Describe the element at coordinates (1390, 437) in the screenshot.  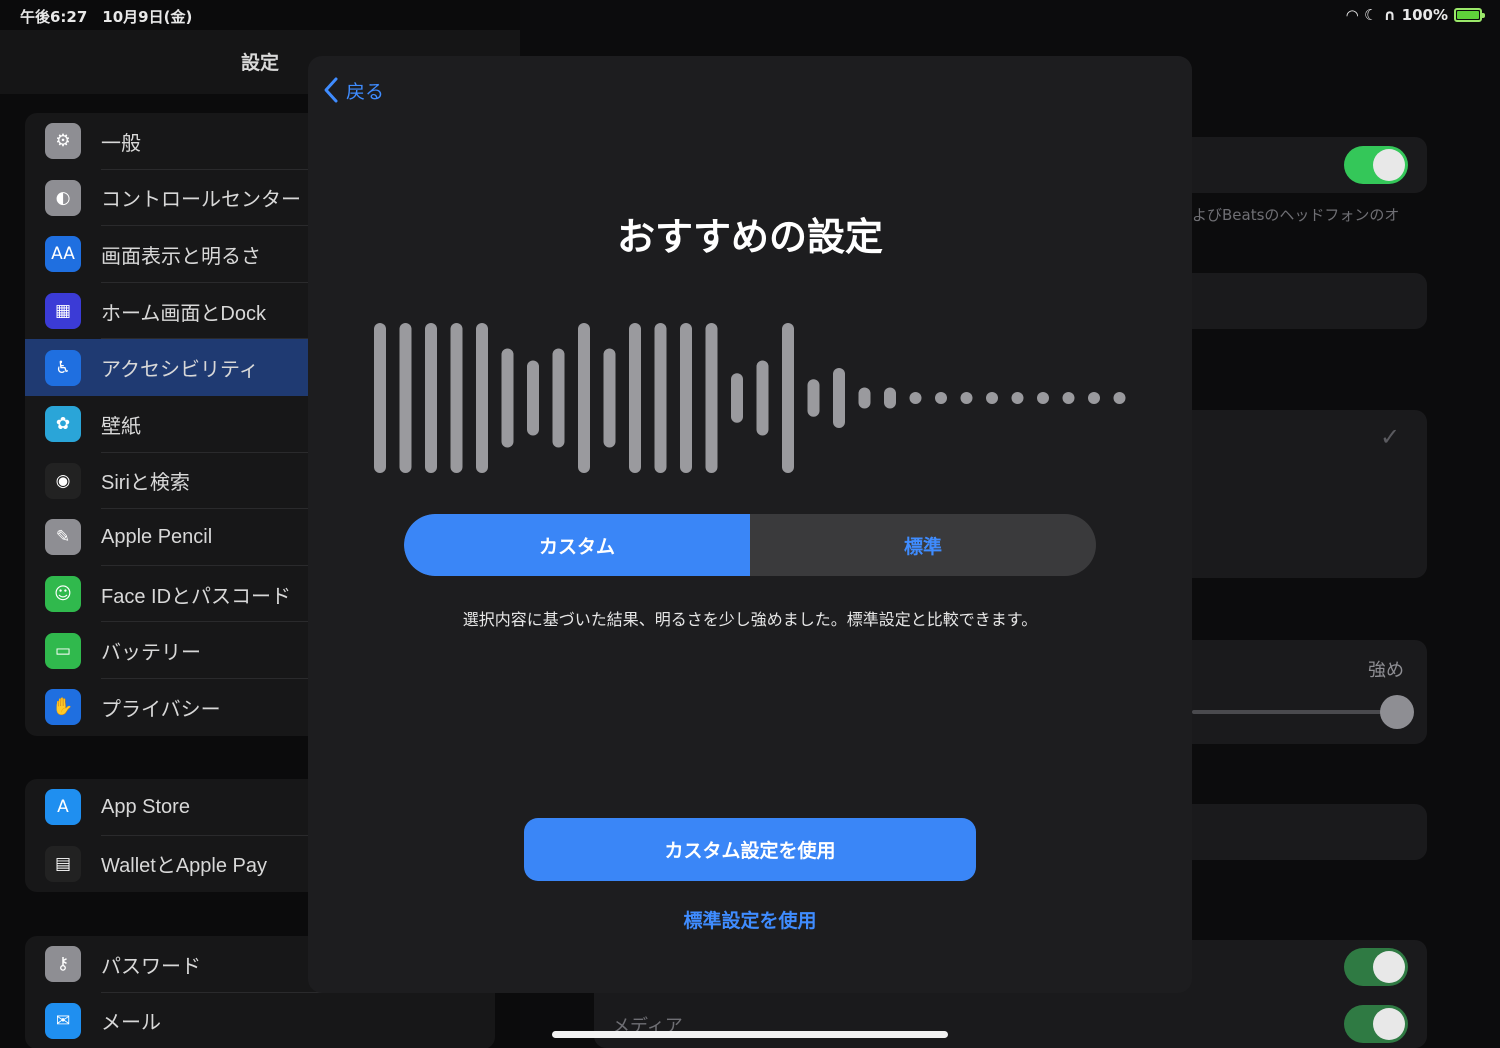
I see `checkmark-icon: ✓` at that location.